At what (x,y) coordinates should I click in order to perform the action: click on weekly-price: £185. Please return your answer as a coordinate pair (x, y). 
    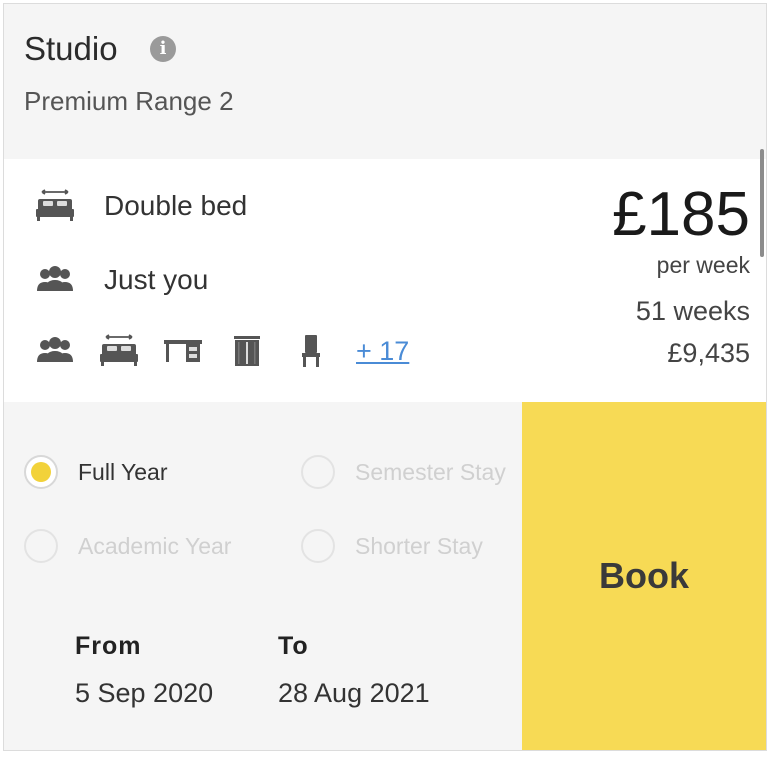
    Looking at the image, I should click on (681, 214).